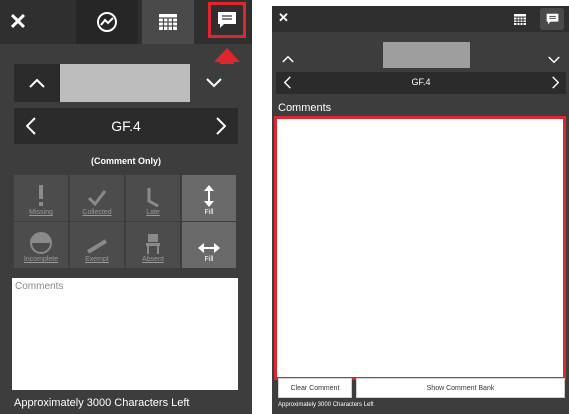  Describe the element at coordinates (125, 161) in the screenshot. I see `mode-label: (Comment Only)` at that location.